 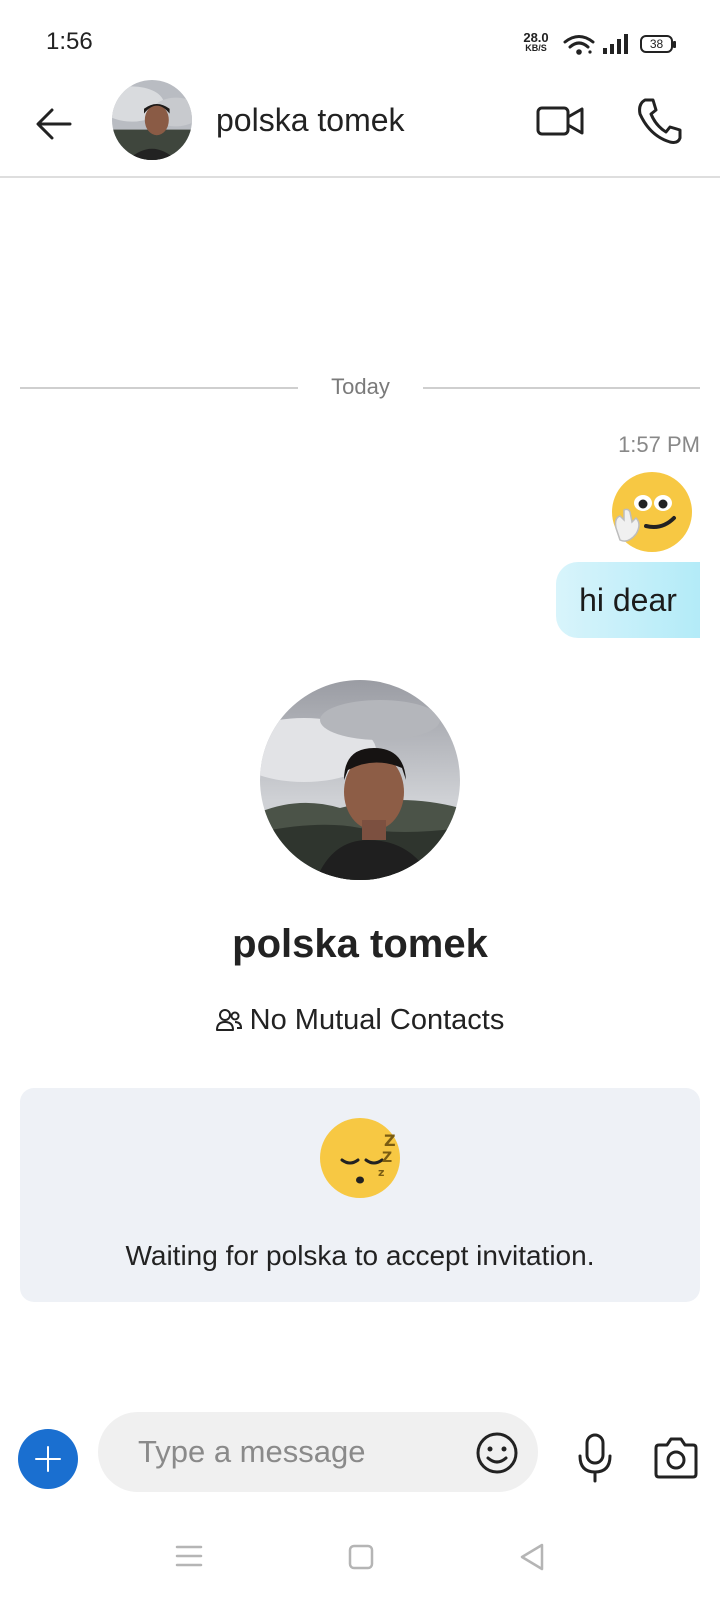 I want to click on chat-header: polska tomek, so click(x=360, y=129).